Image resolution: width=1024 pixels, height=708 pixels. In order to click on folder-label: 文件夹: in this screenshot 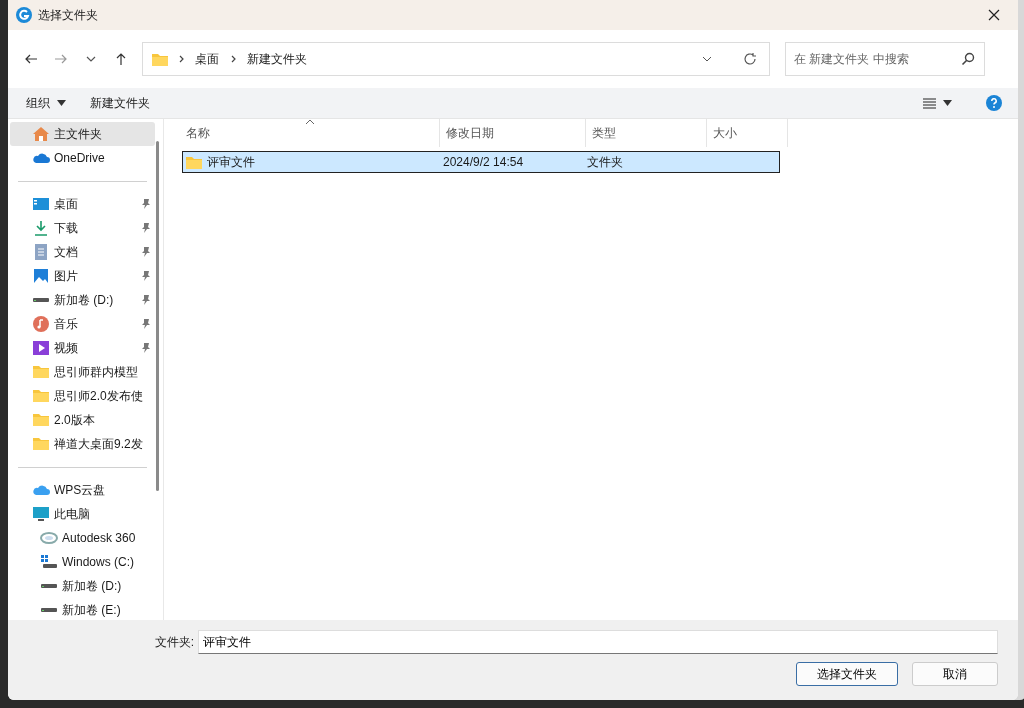, I will do `click(174, 642)`.